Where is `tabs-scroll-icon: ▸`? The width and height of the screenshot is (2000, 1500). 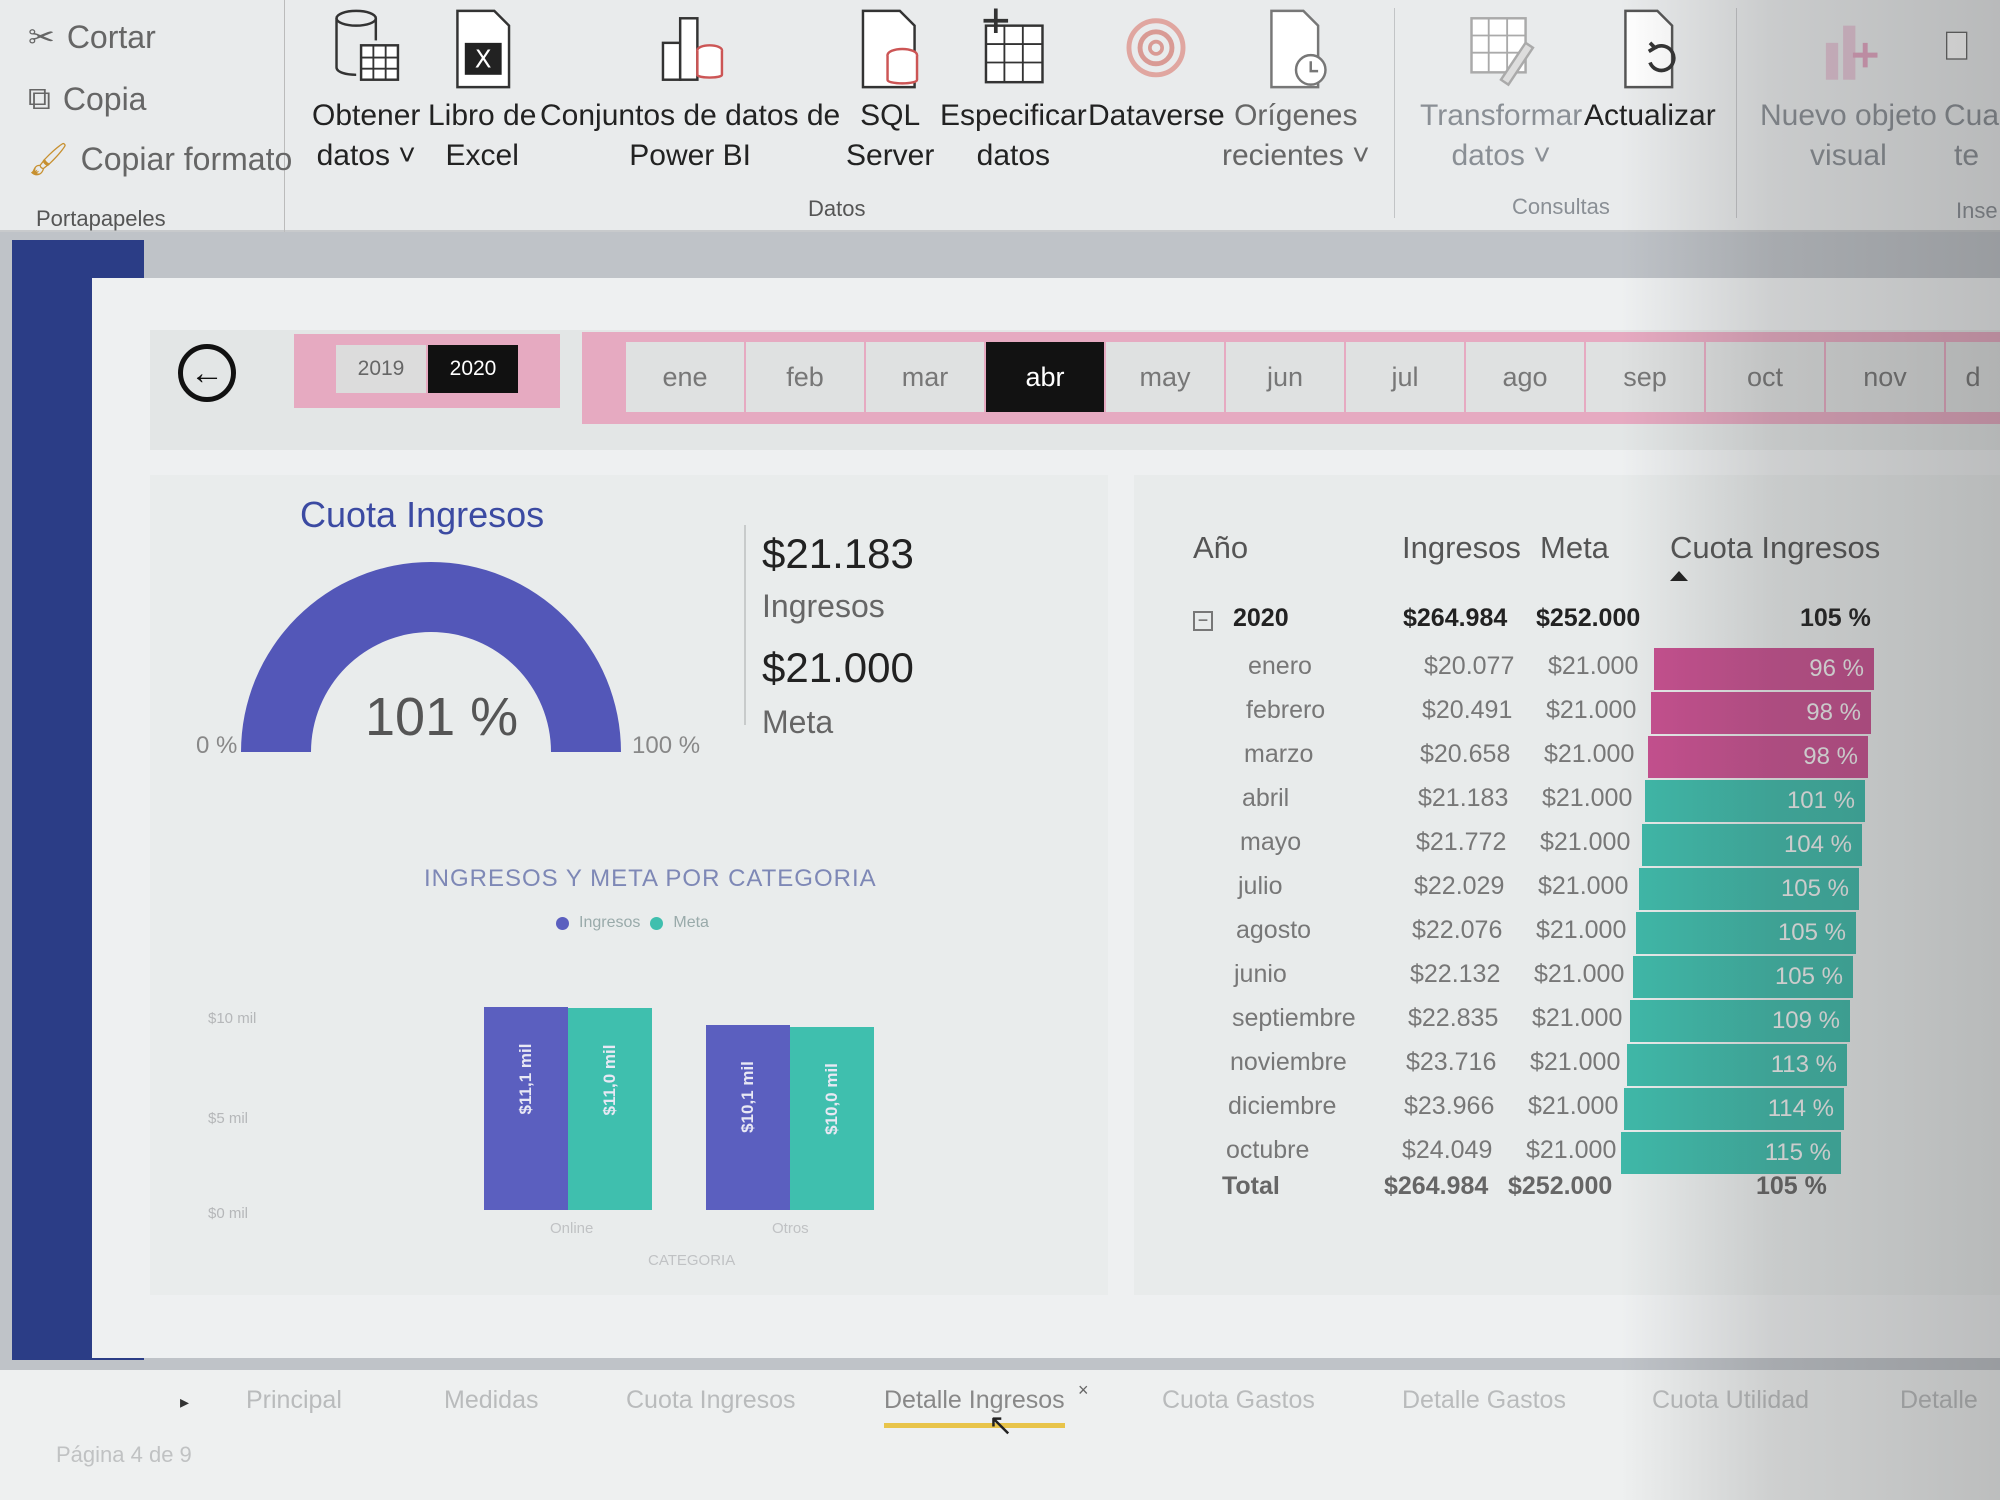
tabs-scroll-icon: ▸ is located at coordinates (184, 1402).